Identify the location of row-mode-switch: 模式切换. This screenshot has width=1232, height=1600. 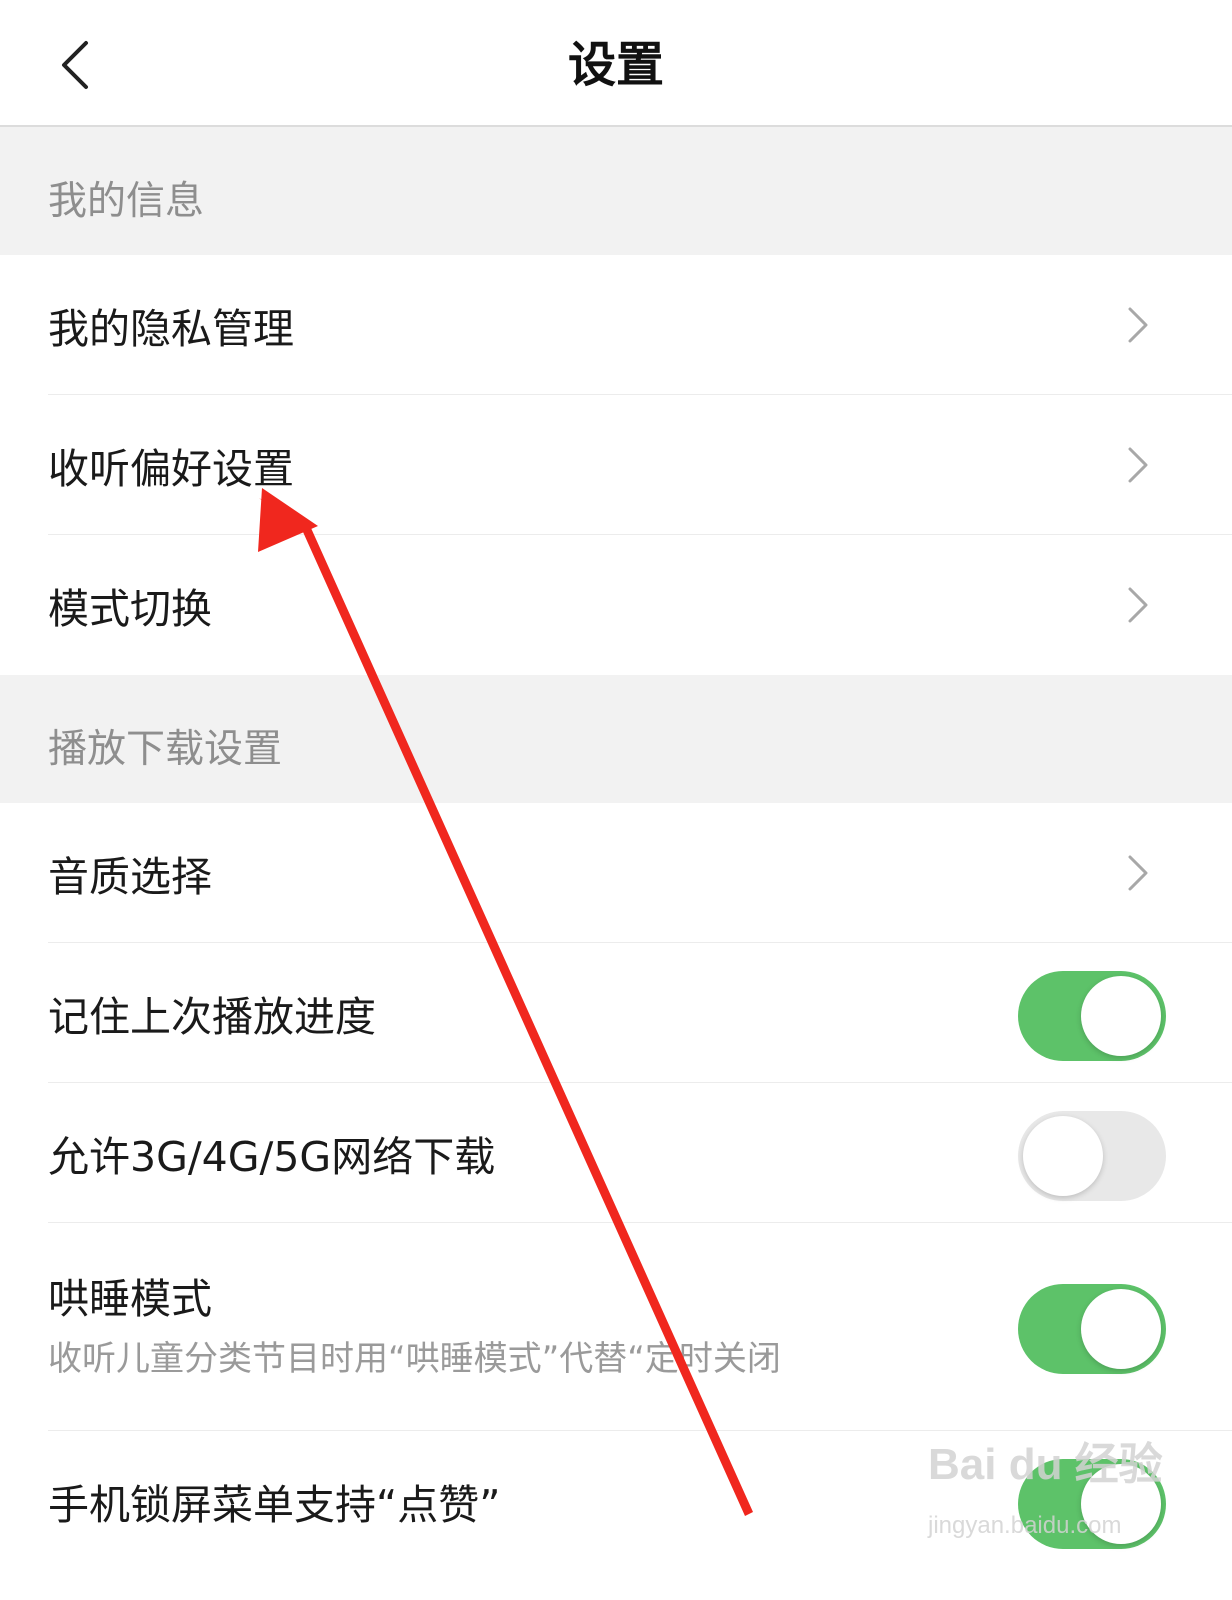
(616, 605).